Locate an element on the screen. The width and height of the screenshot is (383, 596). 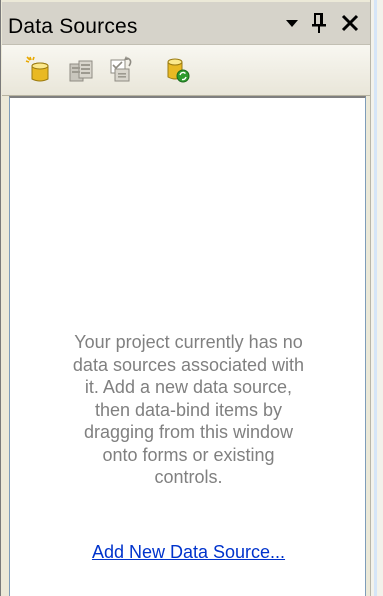
configure-dataset-wizard-icon is located at coordinates (121, 69).